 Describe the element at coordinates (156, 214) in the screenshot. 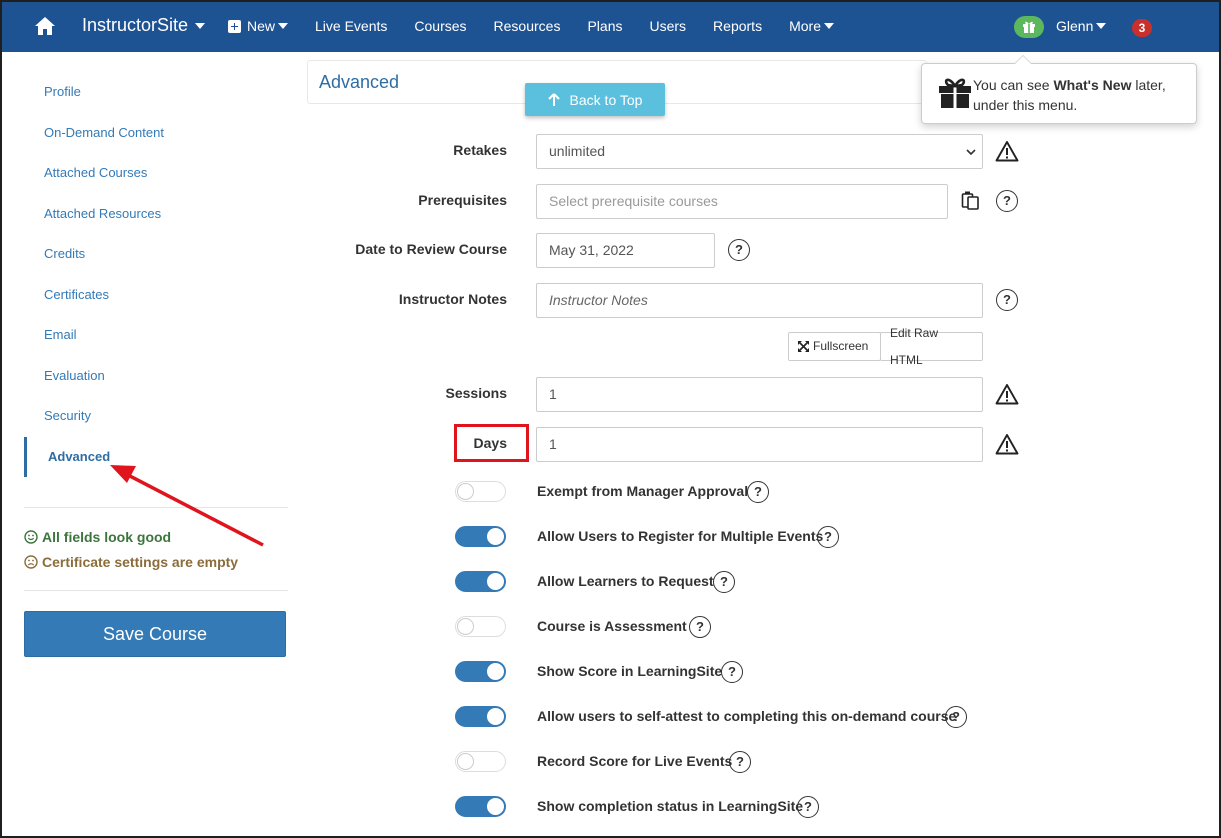

I see `sidebar-item-attached-resources: Attached Resources` at that location.